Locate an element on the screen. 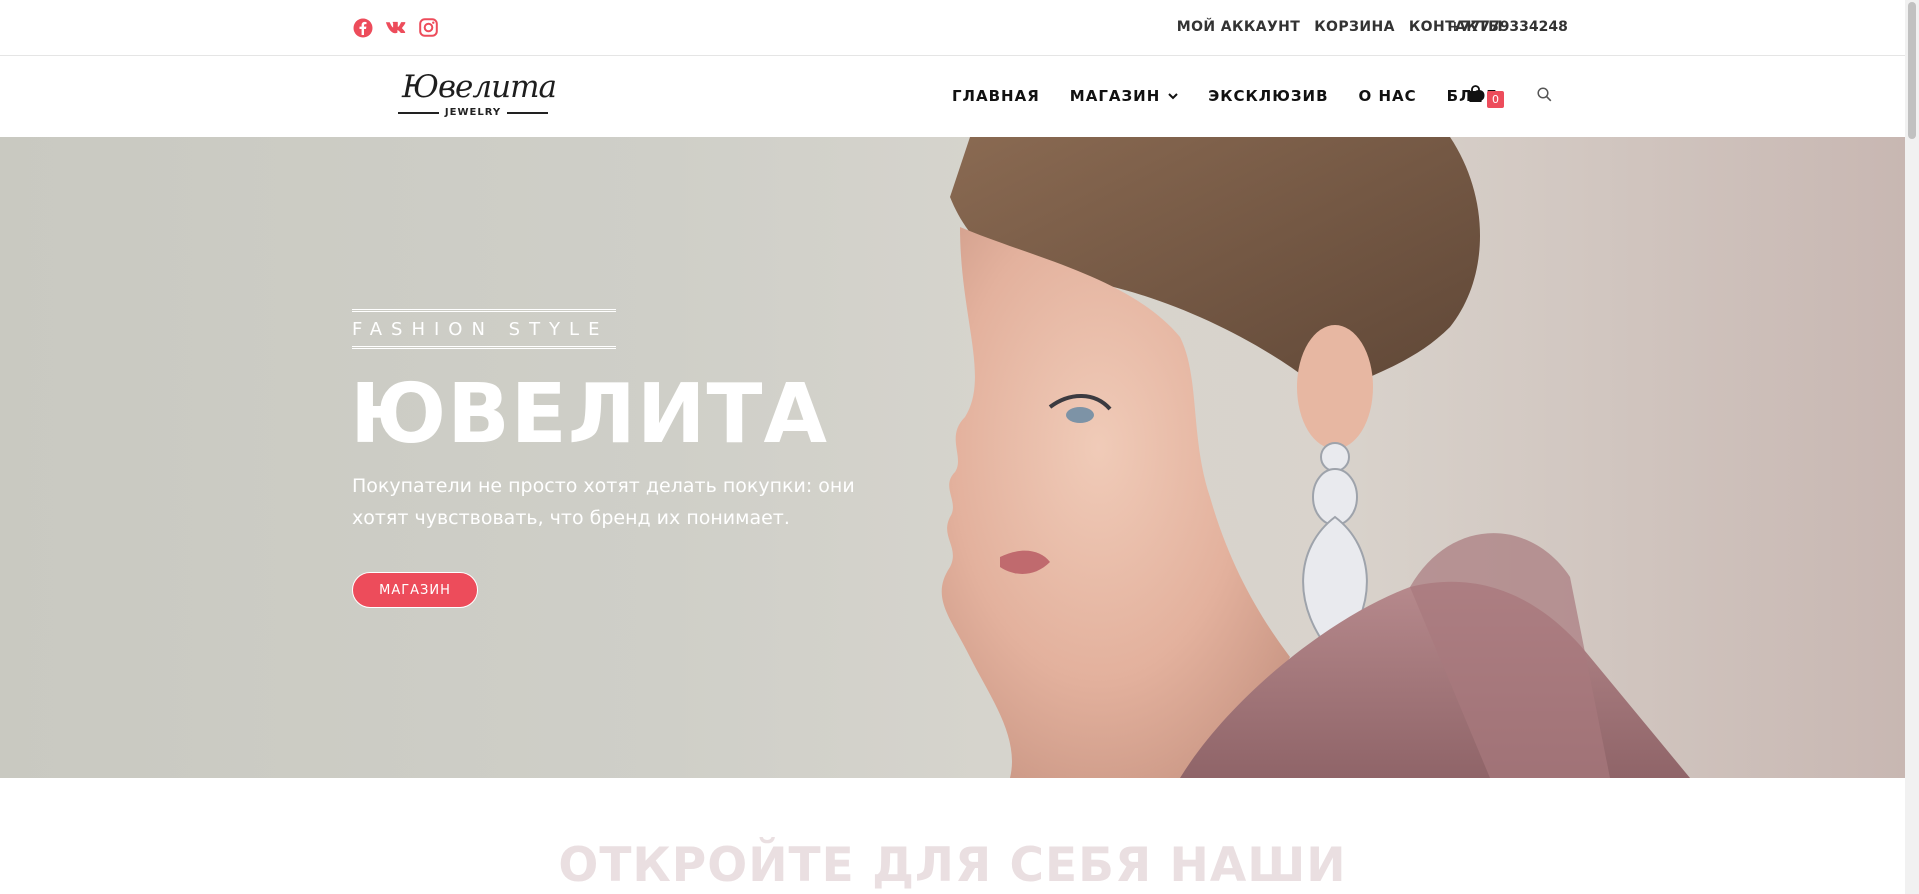 The height and width of the screenshot is (894, 1919). cart-count-badge: 0 is located at coordinates (1495, 99).